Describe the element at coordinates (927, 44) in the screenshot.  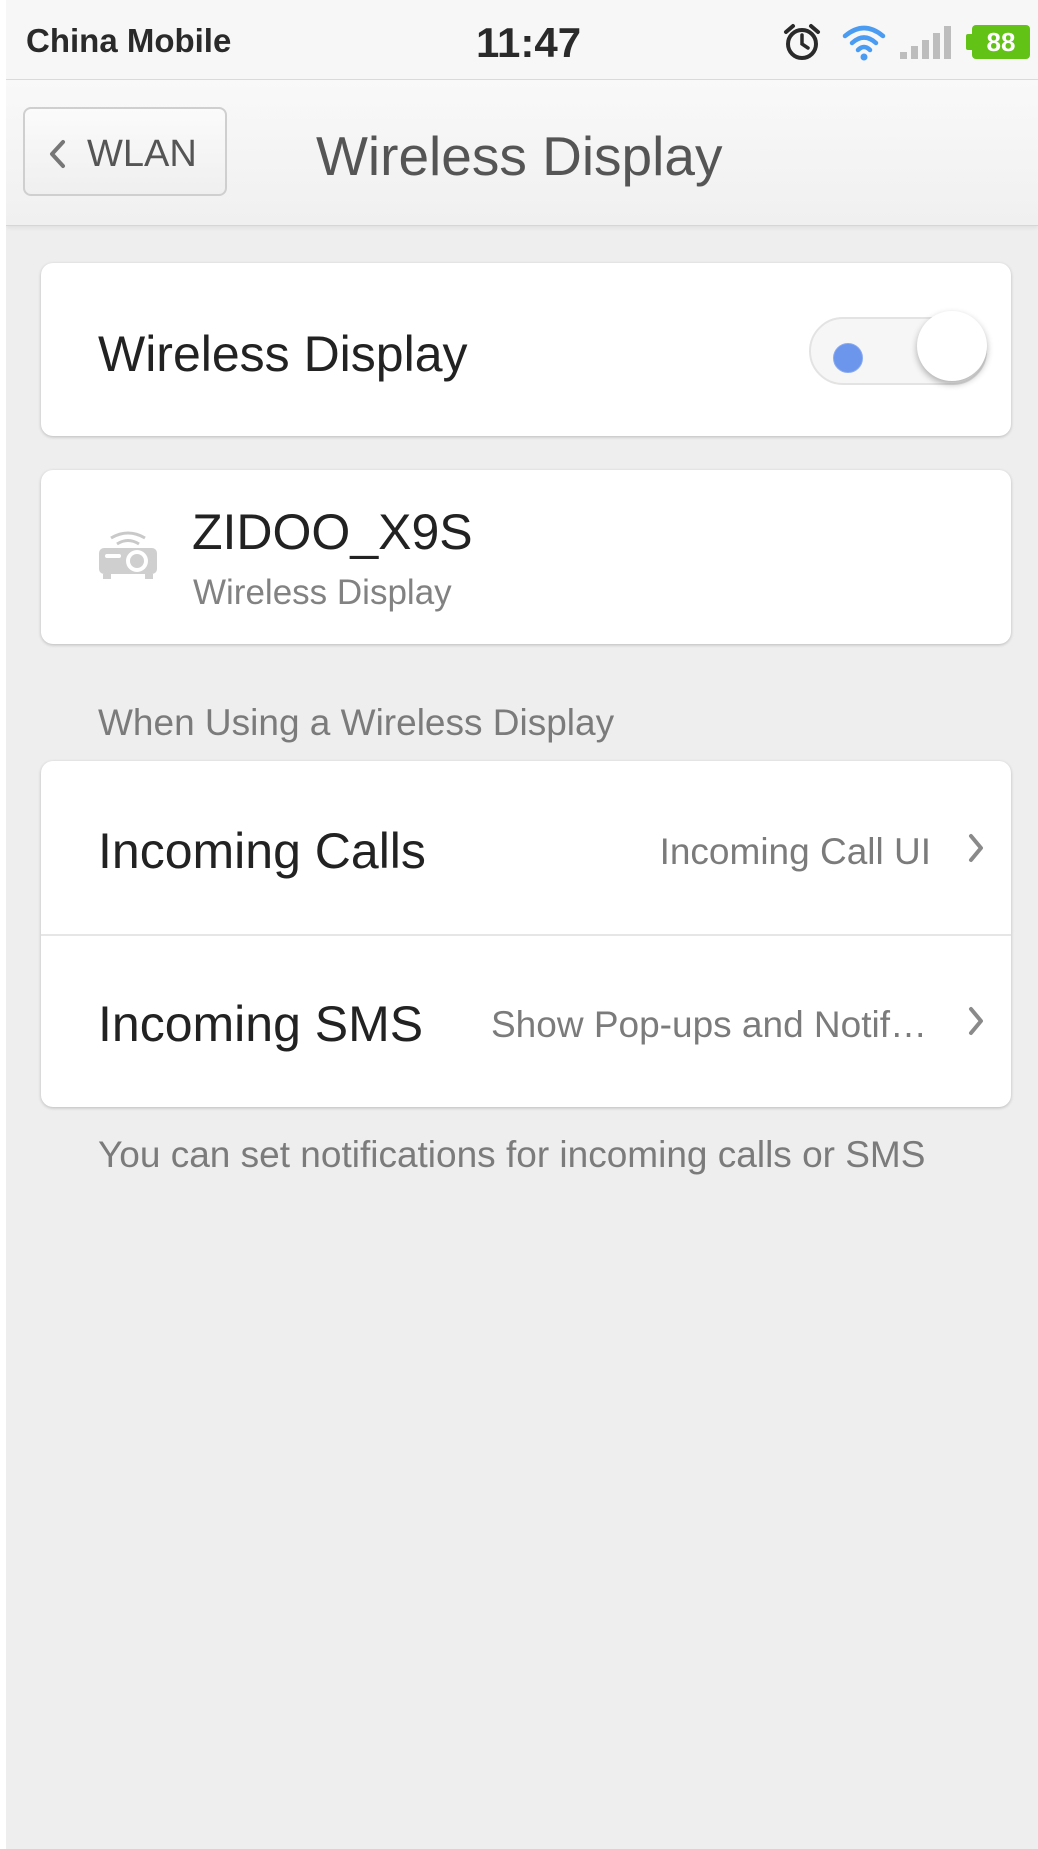
I see `signal-icon` at that location.